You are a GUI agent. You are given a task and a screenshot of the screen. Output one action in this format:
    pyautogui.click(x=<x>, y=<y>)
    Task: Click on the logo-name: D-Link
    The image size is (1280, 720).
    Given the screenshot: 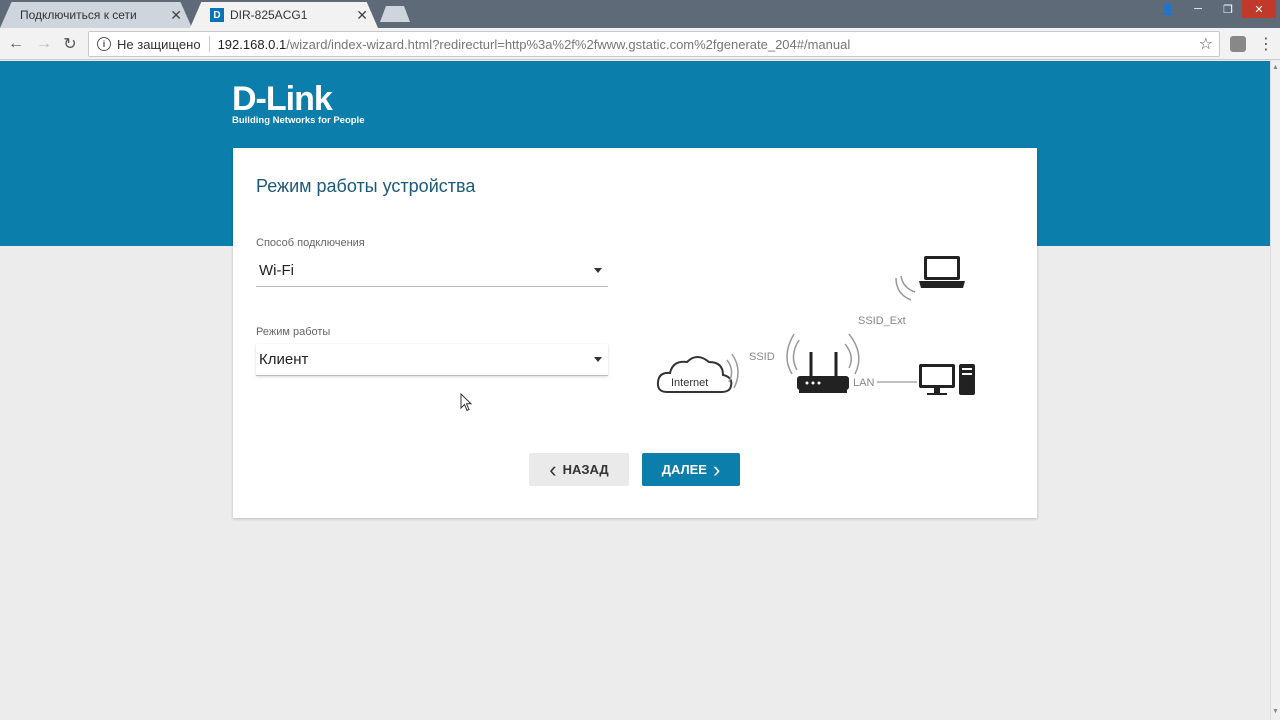 What is the action you would take?
    pyautogui.click(x=282, y=99)
    